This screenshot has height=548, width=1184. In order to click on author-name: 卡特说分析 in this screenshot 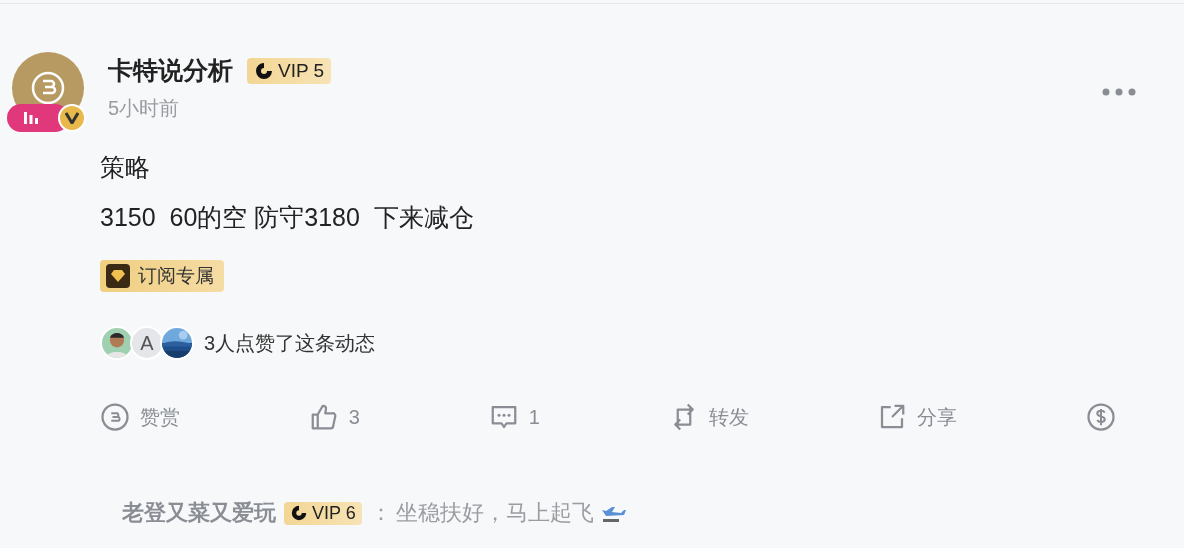, I will do `click(170, 70)`.